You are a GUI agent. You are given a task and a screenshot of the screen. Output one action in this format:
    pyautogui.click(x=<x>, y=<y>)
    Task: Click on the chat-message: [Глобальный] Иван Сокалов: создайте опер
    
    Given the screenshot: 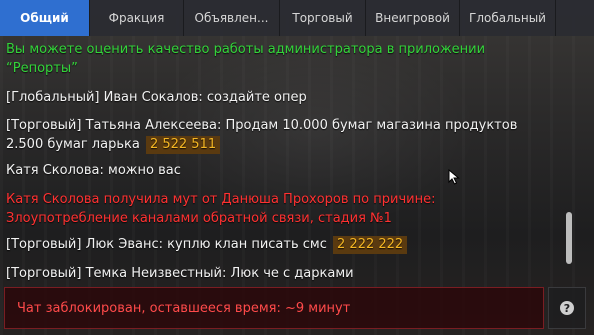 What is the action you would take?
    pyautogui.click(x=280, y=97)
    